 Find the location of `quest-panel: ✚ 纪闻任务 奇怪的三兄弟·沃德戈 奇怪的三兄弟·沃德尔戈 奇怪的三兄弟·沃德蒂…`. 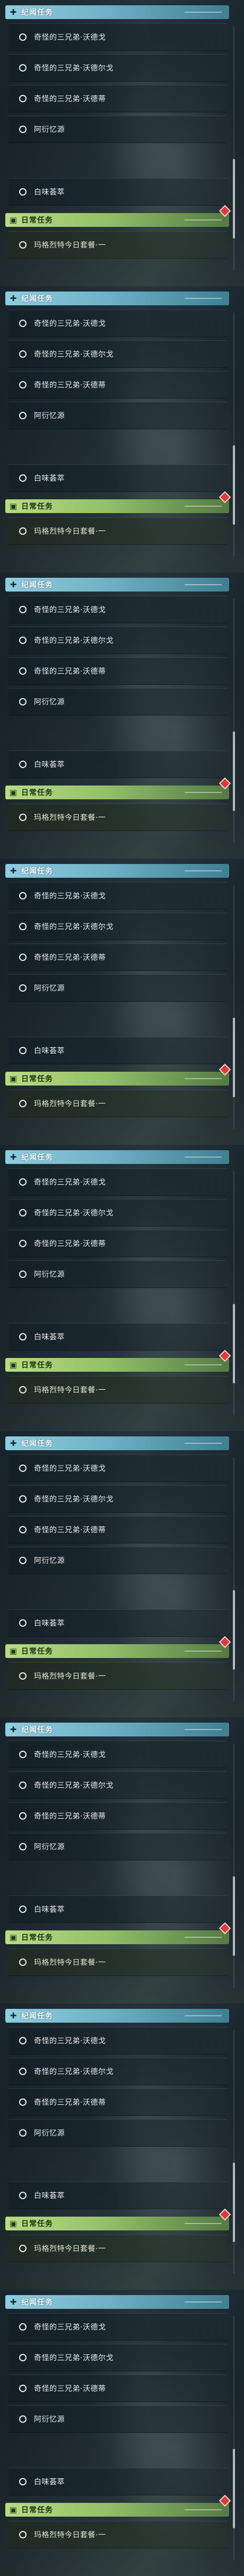

quest-panel: ✚ 纪闻任务 奇怪的三兄弟·沃德戈 奇怪的三兄弟·沃德尔戈 奇怪的三兄弟·沃德蒂… is located at coordinates (122, 1002).